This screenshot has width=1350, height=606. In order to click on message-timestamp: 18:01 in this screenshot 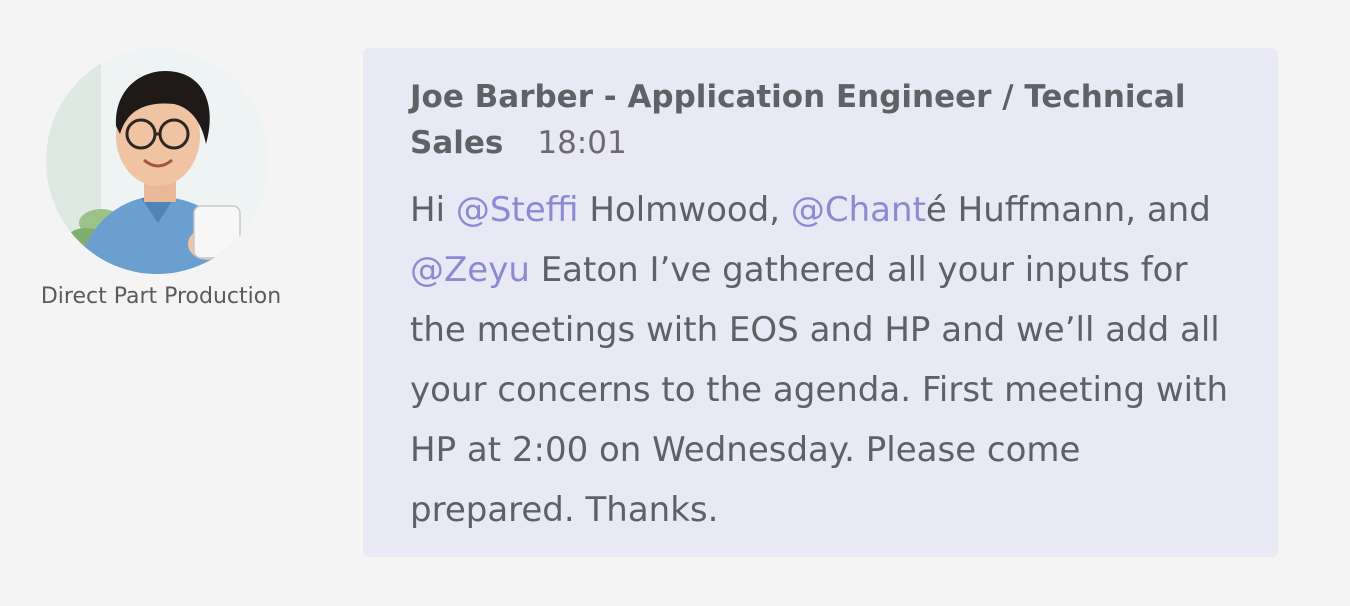, I will do `click(582, 143)`.